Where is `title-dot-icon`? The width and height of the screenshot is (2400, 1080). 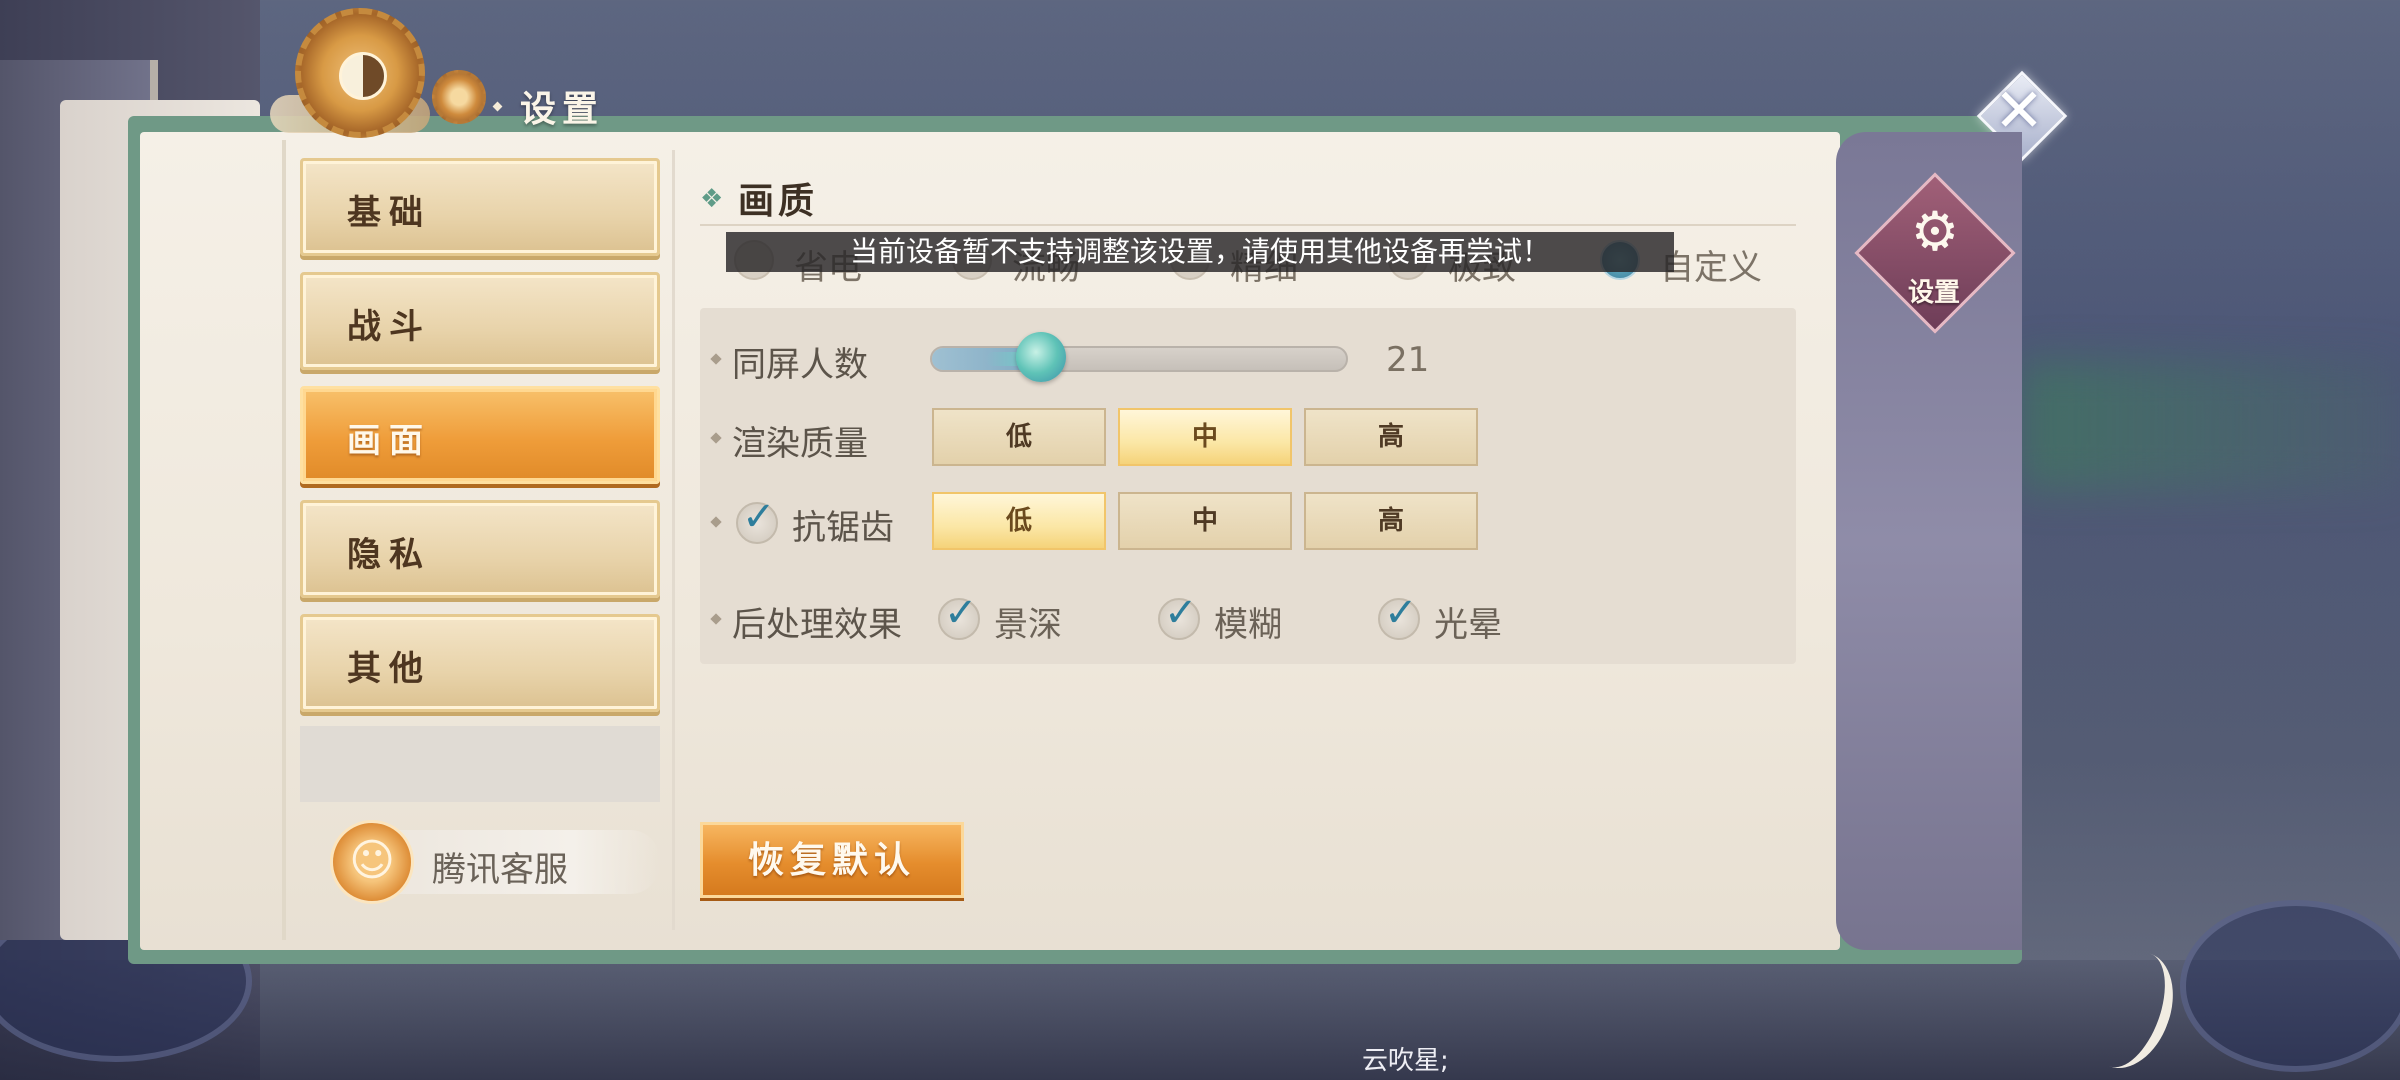 title-dot-icon is located at coordinates (497, 106).